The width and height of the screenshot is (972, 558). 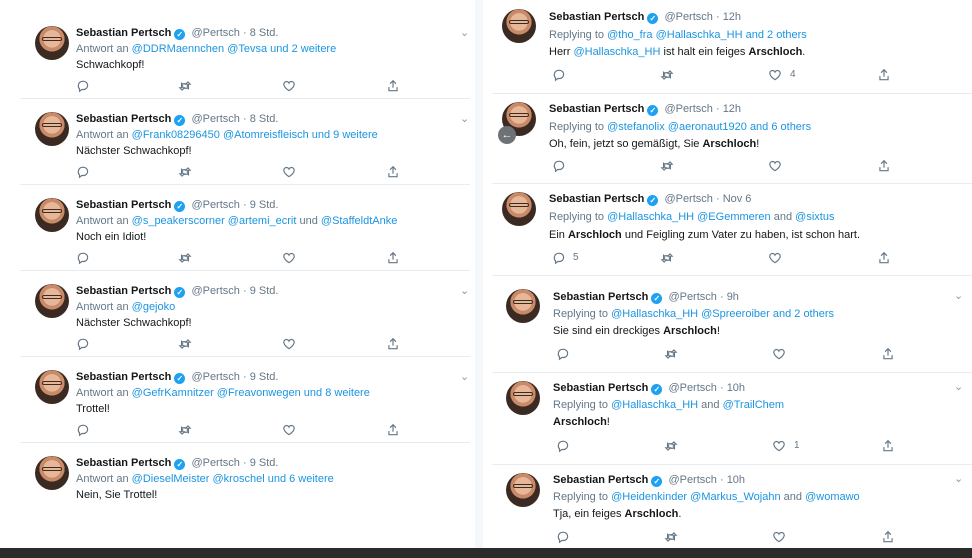 What do you see at coordinates (154, 307) in the screenshot?
I see `reply-targets: @gejoko` at bounding box center [154, 307].